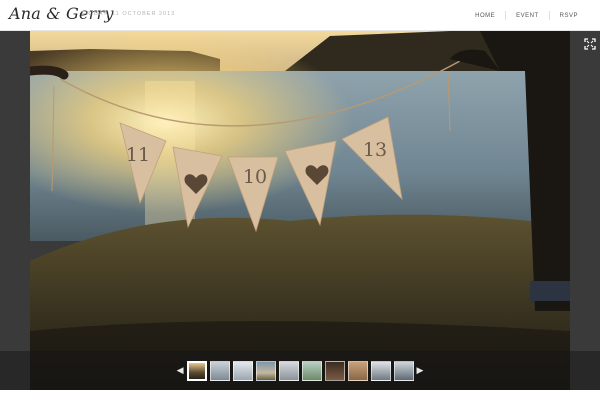 The width and height of the screenshot is (600, 400). I want to click on flag-number: 11, so click(138, 155).